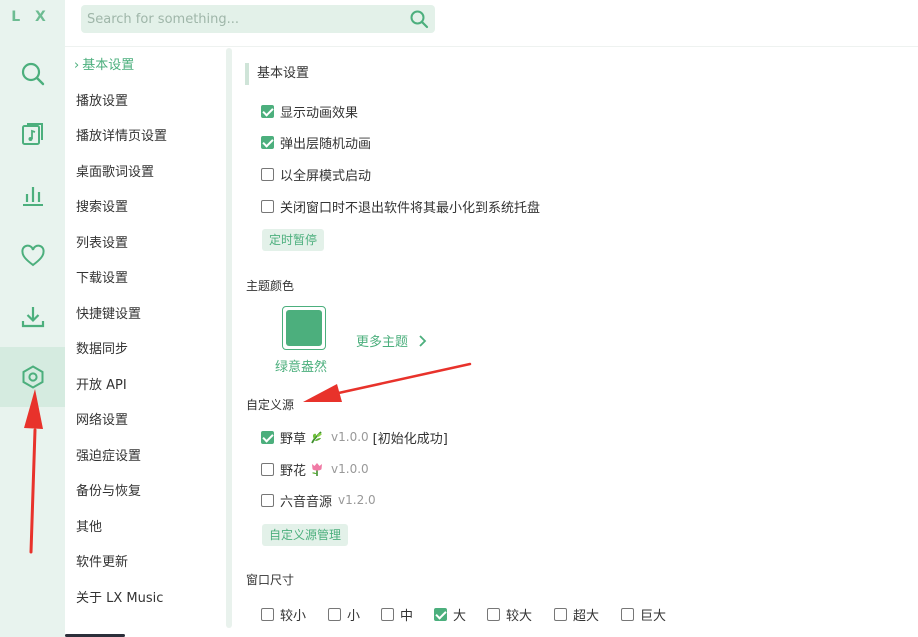  What do you see at coordinates (102, 563) in the screenshot?
I see `menu-item-update: 软件更新` at bounding box center [102, 563].